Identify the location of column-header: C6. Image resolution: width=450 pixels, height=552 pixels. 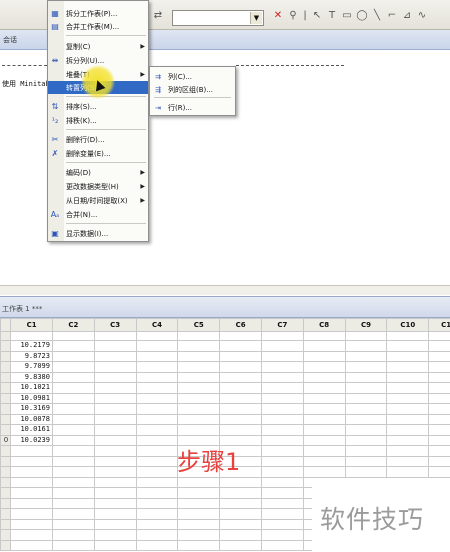
(240, 325).